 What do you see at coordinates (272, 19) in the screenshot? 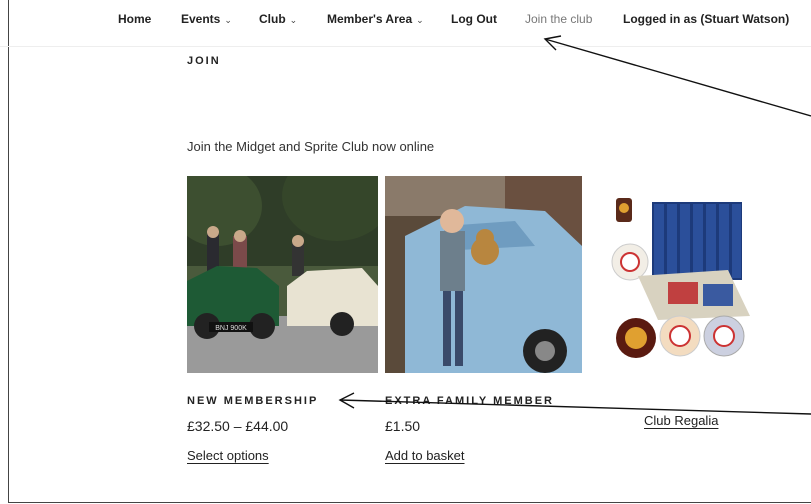
I see `nav-club-label: Club` at bounding box center [272, 19].